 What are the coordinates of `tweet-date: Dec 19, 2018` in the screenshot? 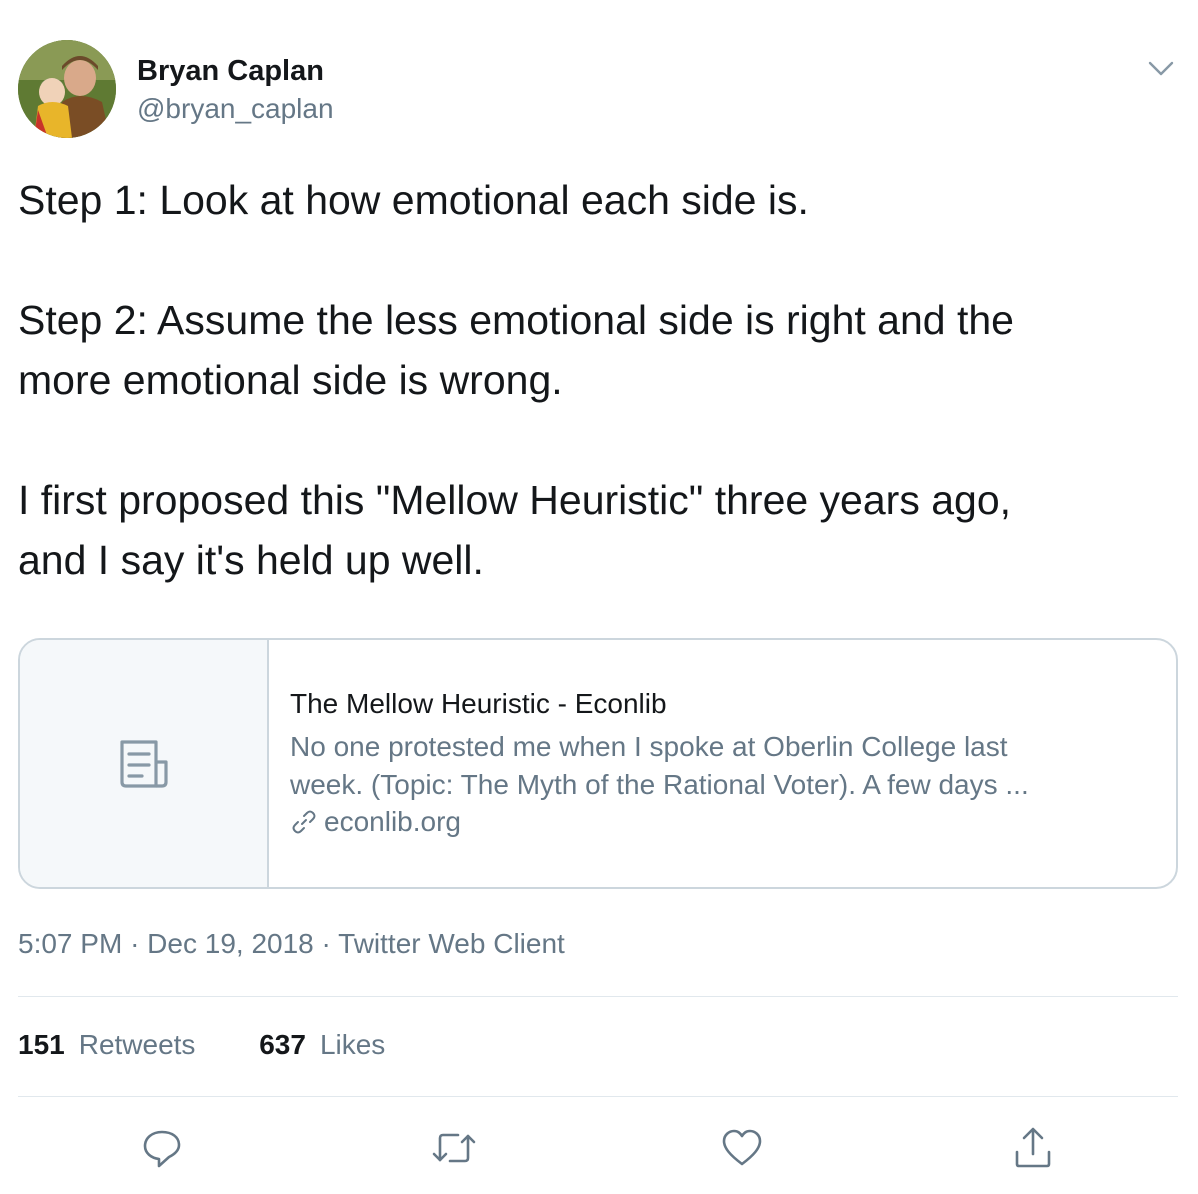 It's located at (230, 943).